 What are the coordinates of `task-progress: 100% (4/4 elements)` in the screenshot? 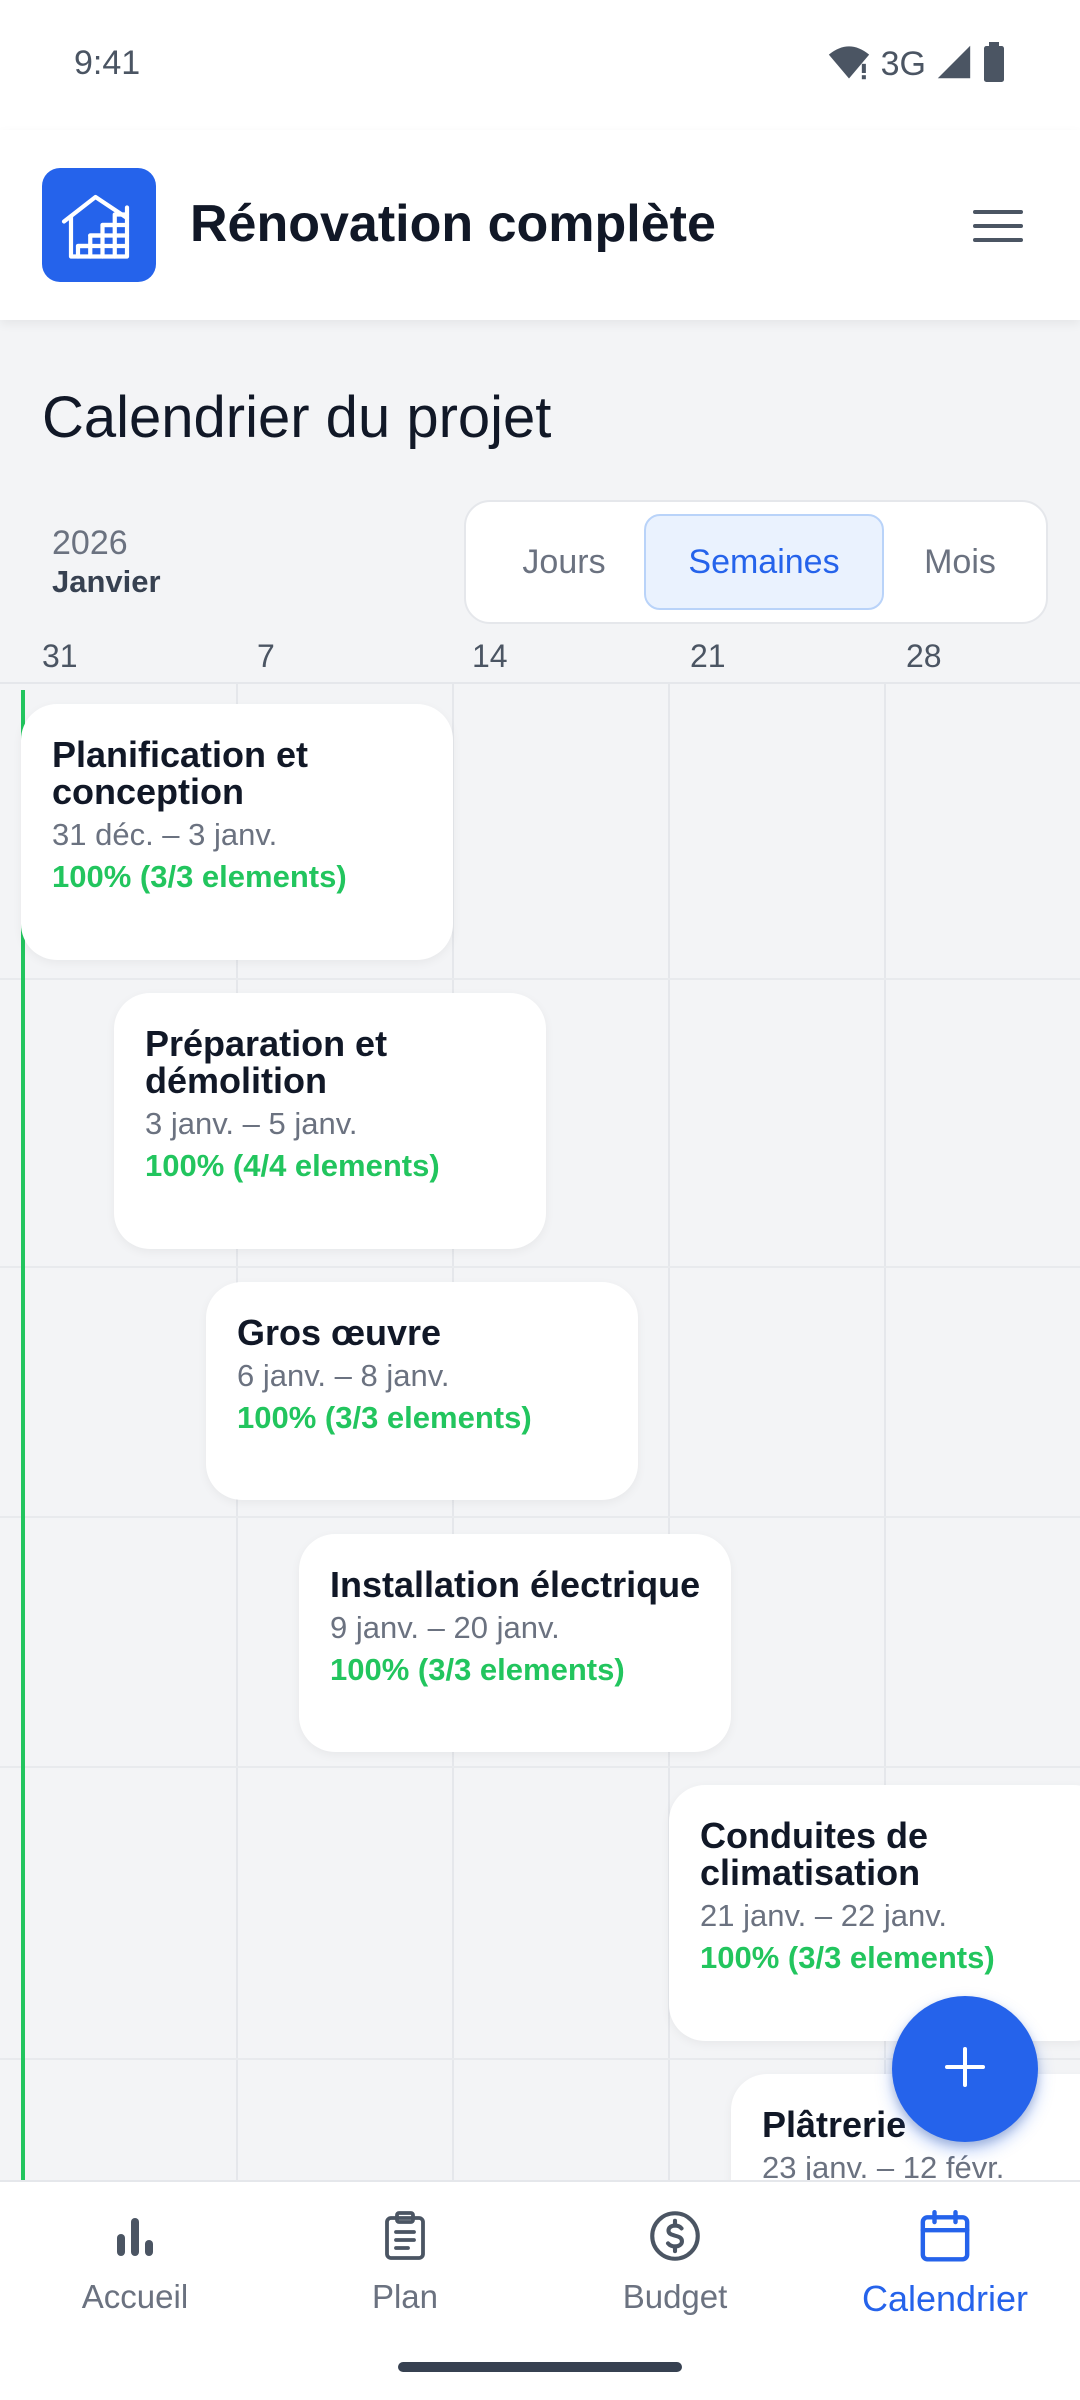 It's located at (292, 1165).